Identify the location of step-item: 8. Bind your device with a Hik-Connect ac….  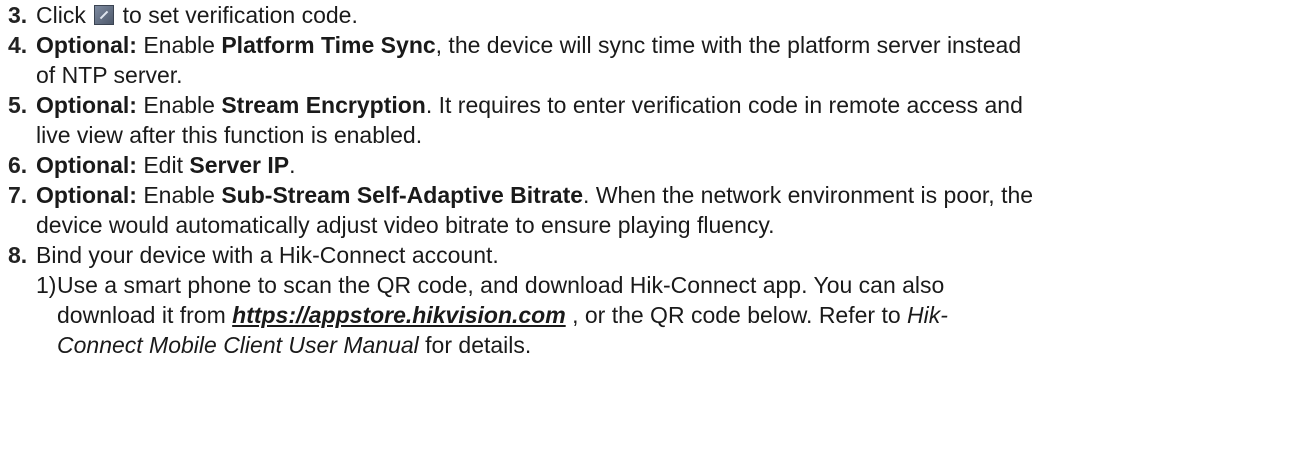
(638, 255).